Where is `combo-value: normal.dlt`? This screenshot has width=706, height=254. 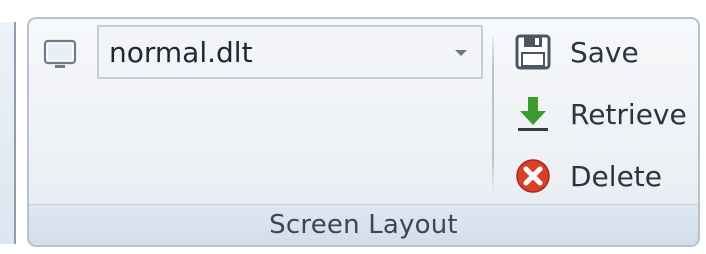 combo-value: normal.dlt is located at coordinates (181, 52).